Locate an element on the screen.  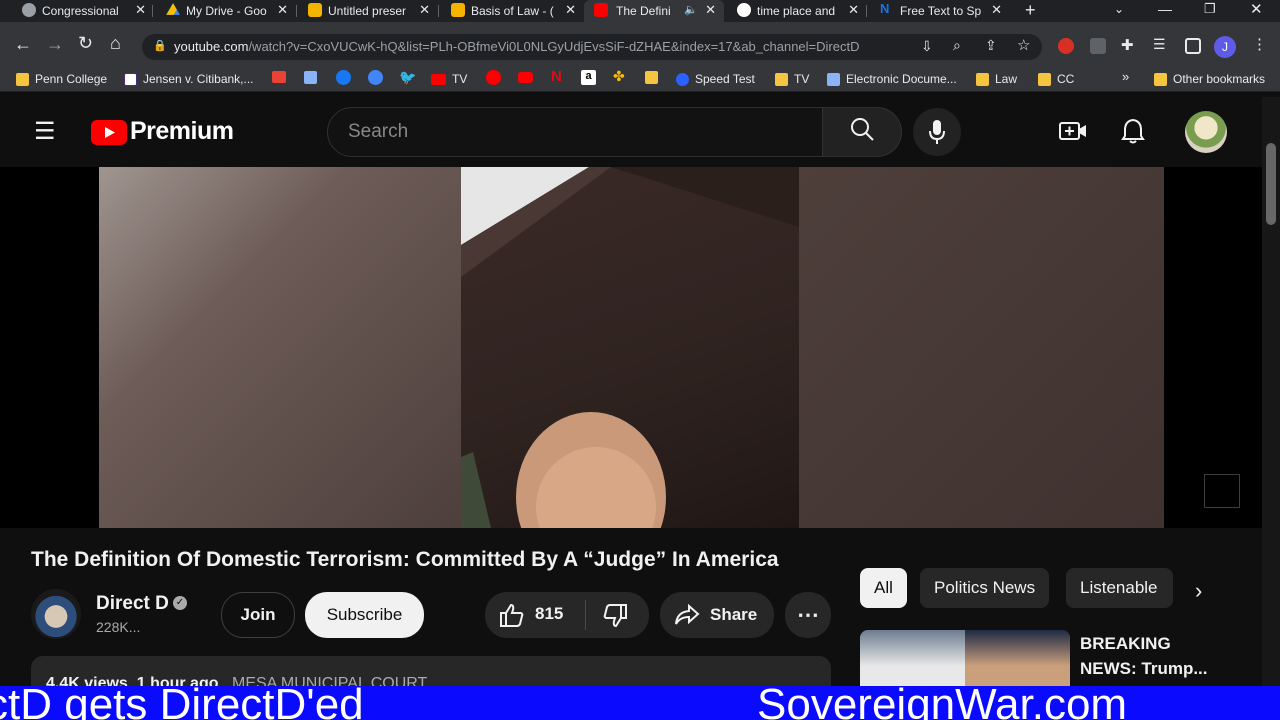
share-icon is located at coordinates (687, 617).